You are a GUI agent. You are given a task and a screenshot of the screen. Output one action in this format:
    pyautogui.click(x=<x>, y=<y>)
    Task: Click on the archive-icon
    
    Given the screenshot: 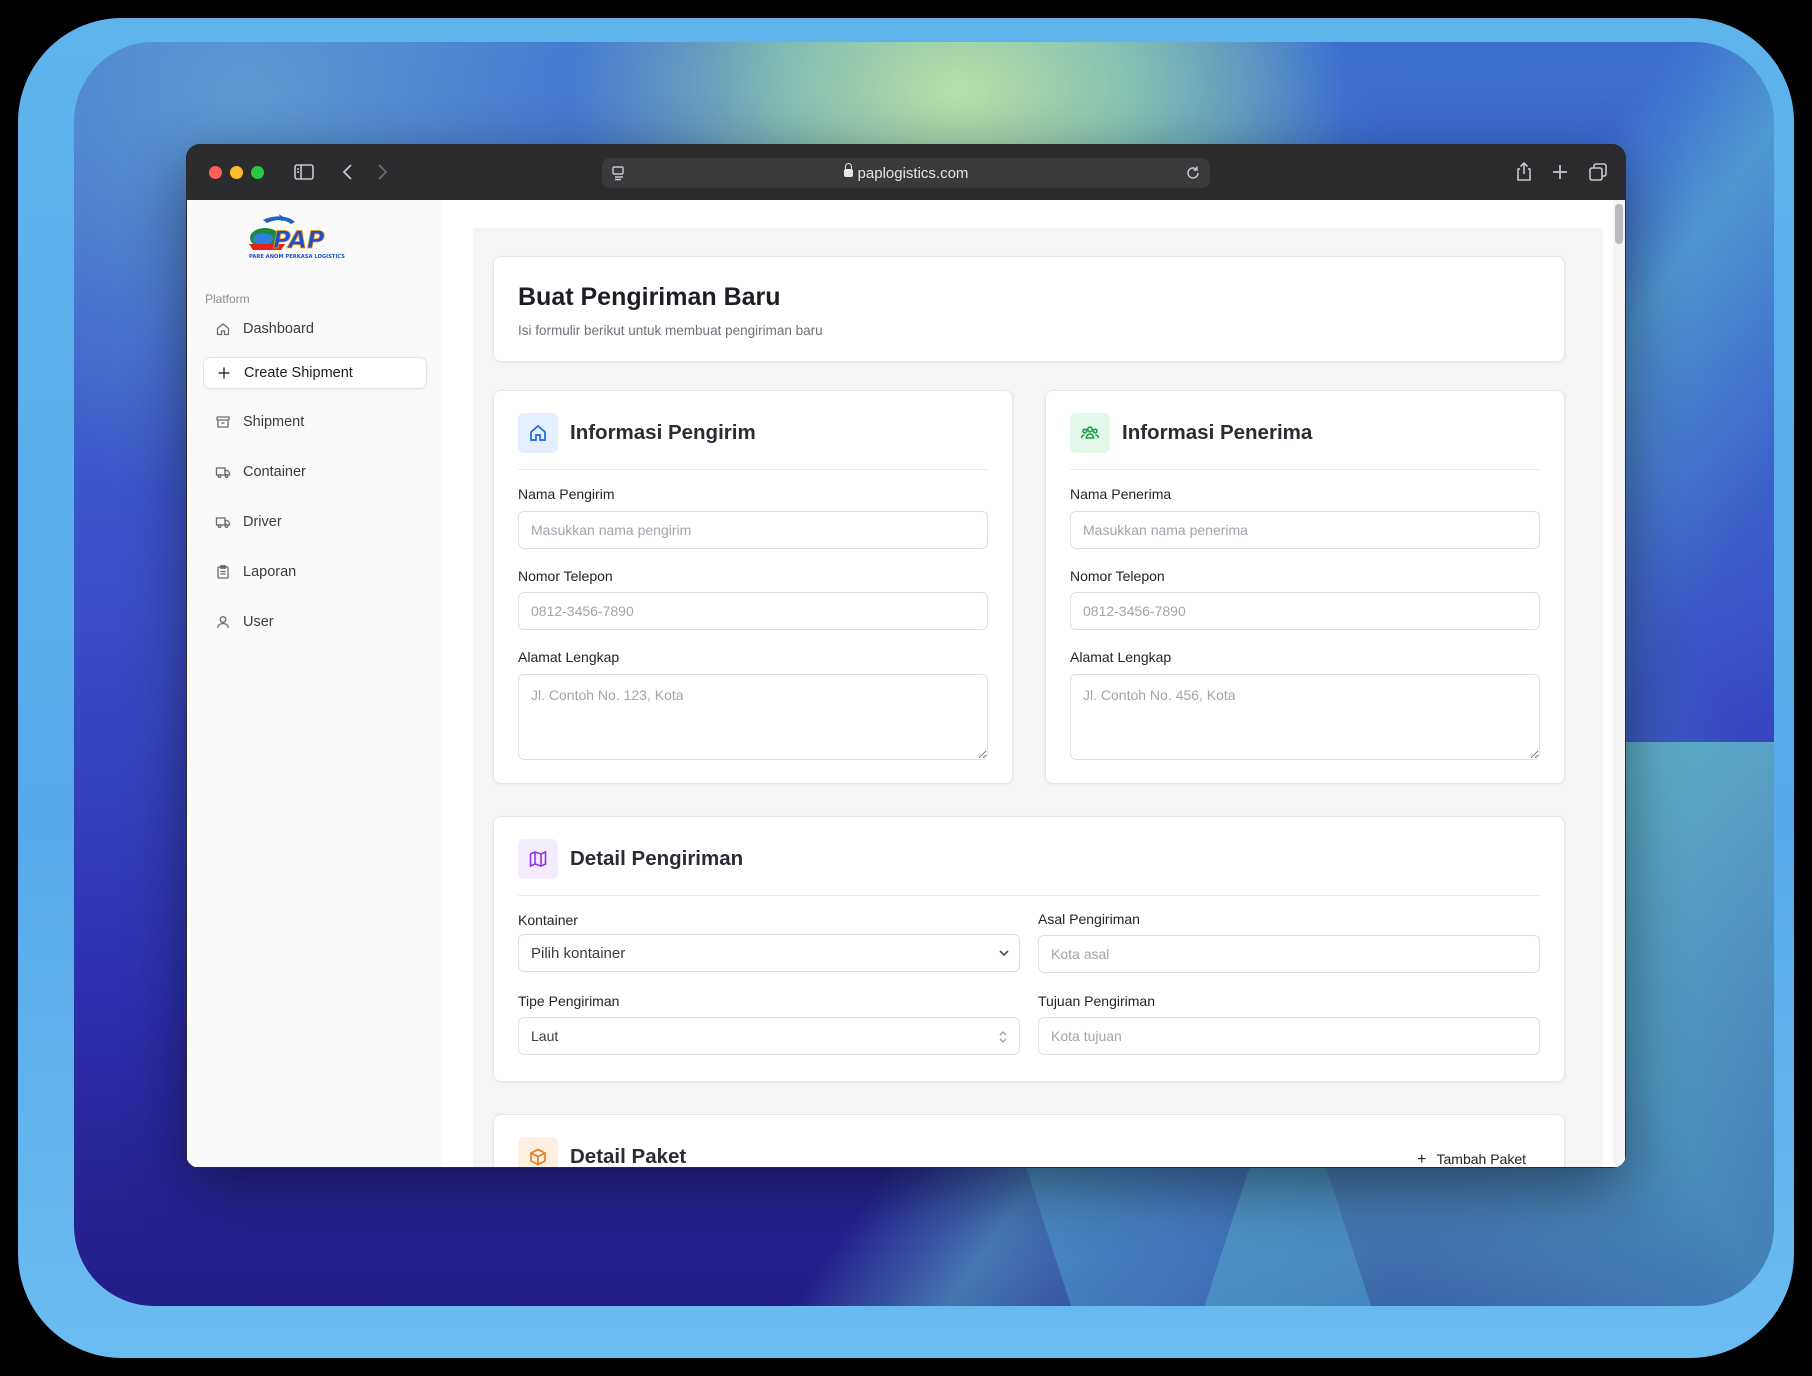 What is the action you would take?
    pyautogui.click(x=223, y=422)
    